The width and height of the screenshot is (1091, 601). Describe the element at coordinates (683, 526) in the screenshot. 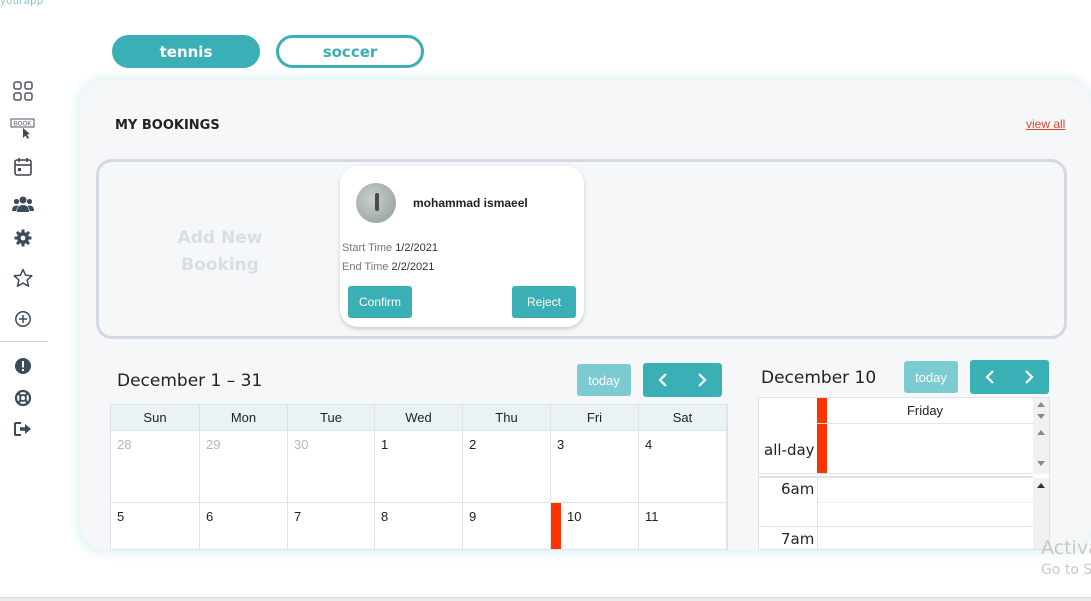

I see `day-cell: 11` at that location.